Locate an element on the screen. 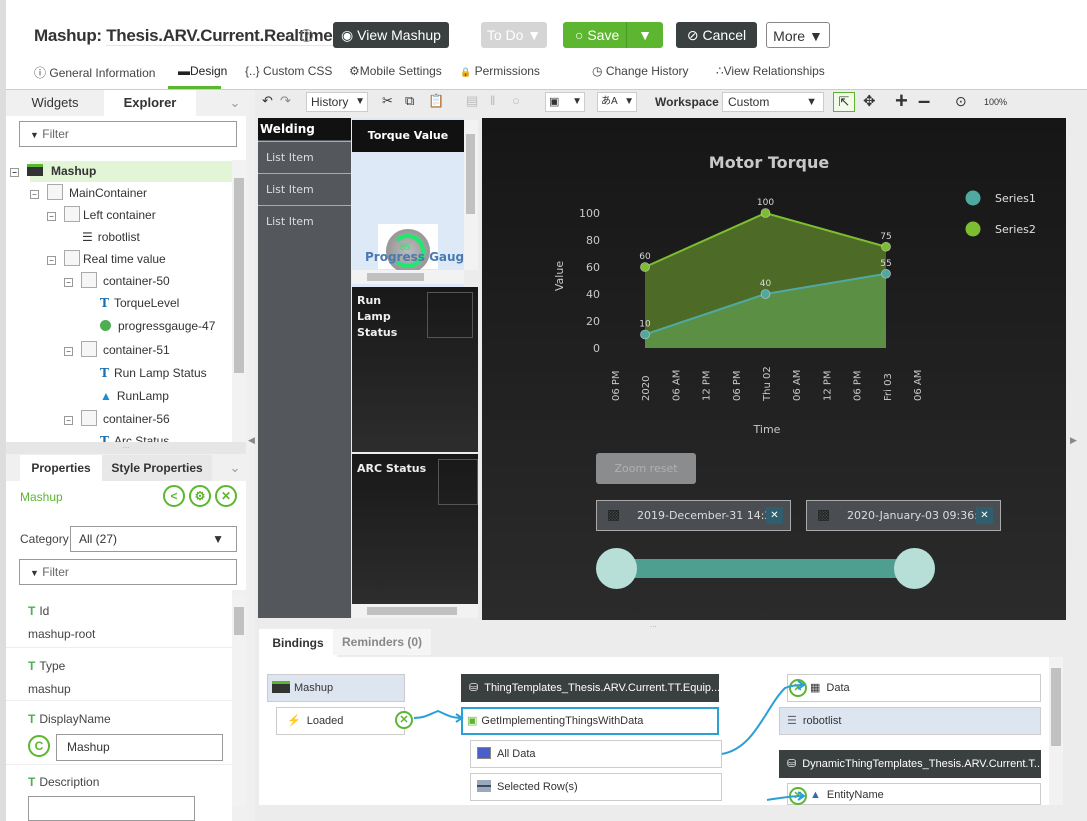 The height and width of the screenshot is (821, 1087). range-slider-track is located at coordinates (770, 568).